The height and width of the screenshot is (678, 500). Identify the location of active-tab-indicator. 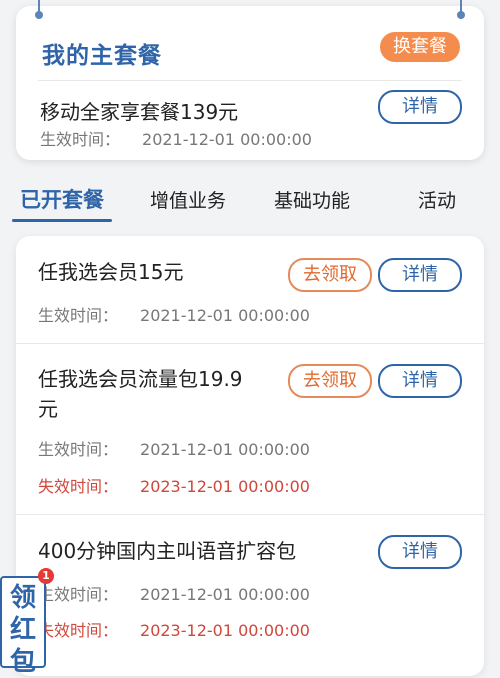
(62, 220).